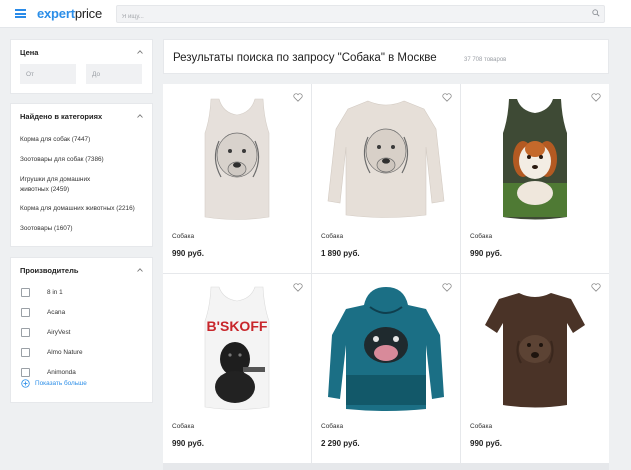  What do you see at coordinates (20, 13) in the screenshot?
I see `menu-icon` at bounding box center [20, 13].